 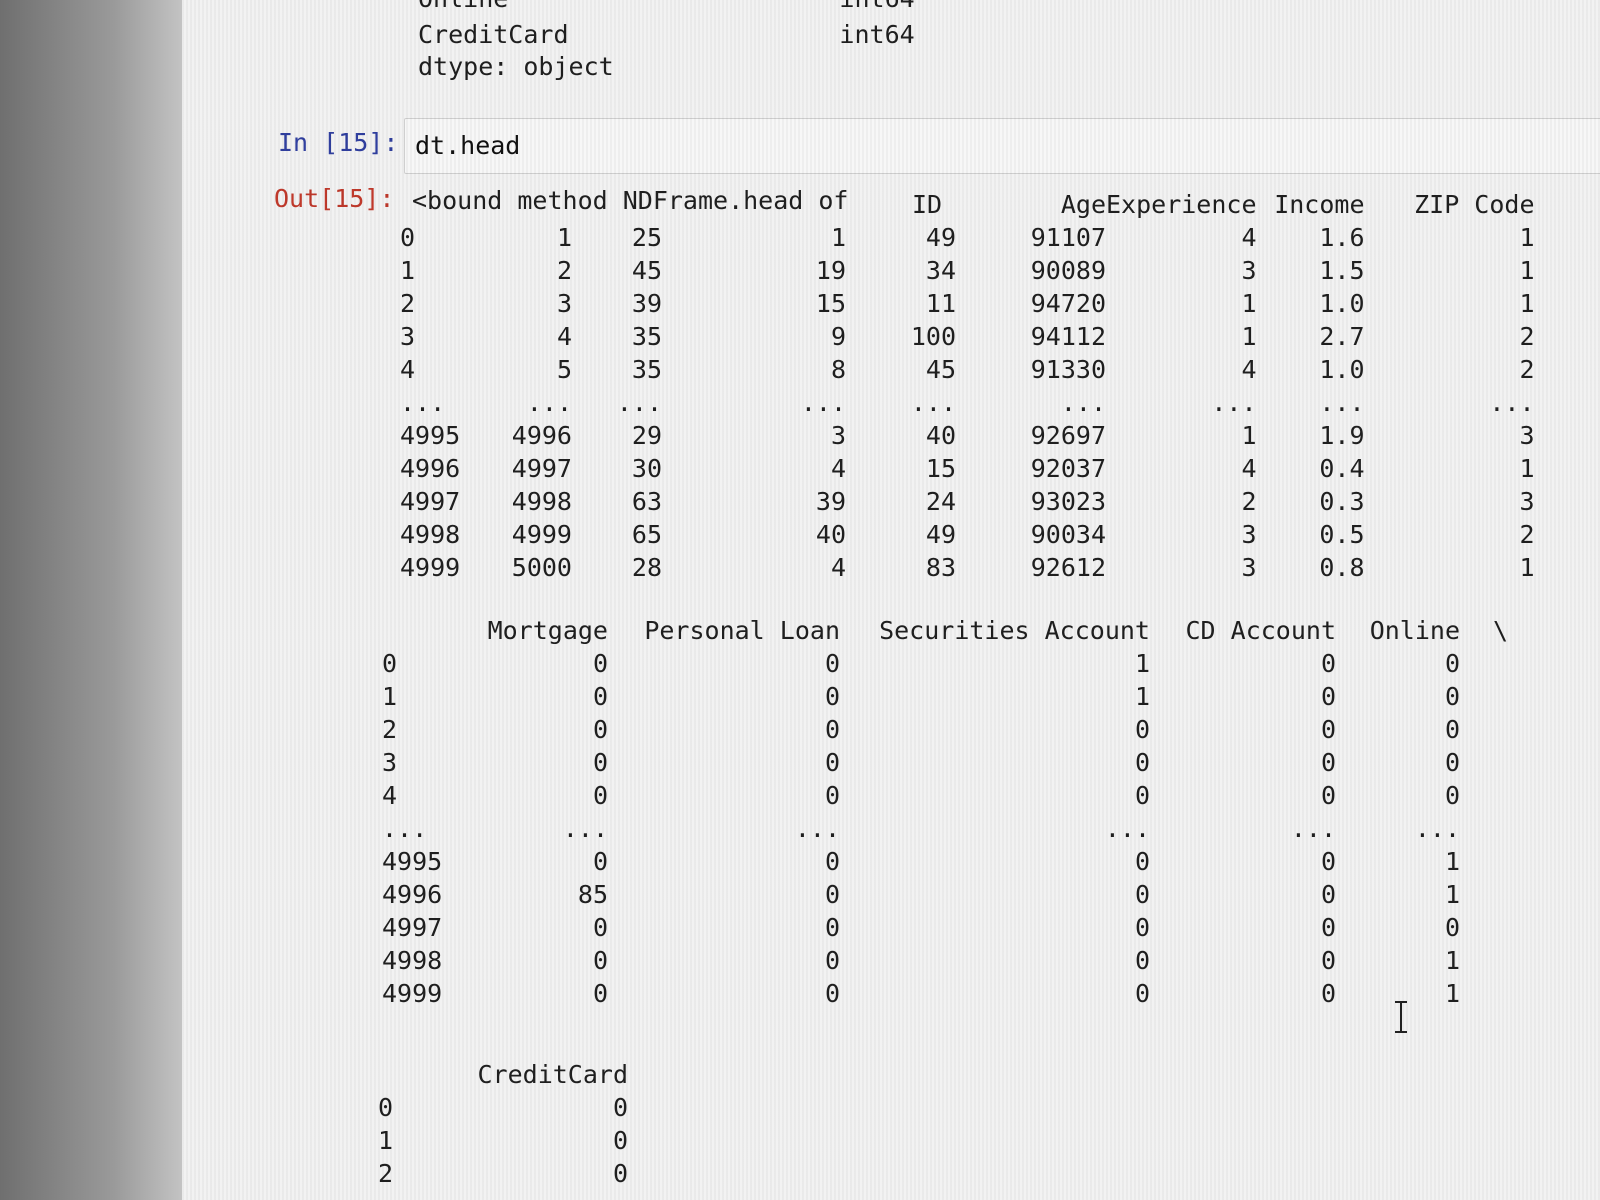 I want to click on table-cell: 65, so click(x=646, y=534).